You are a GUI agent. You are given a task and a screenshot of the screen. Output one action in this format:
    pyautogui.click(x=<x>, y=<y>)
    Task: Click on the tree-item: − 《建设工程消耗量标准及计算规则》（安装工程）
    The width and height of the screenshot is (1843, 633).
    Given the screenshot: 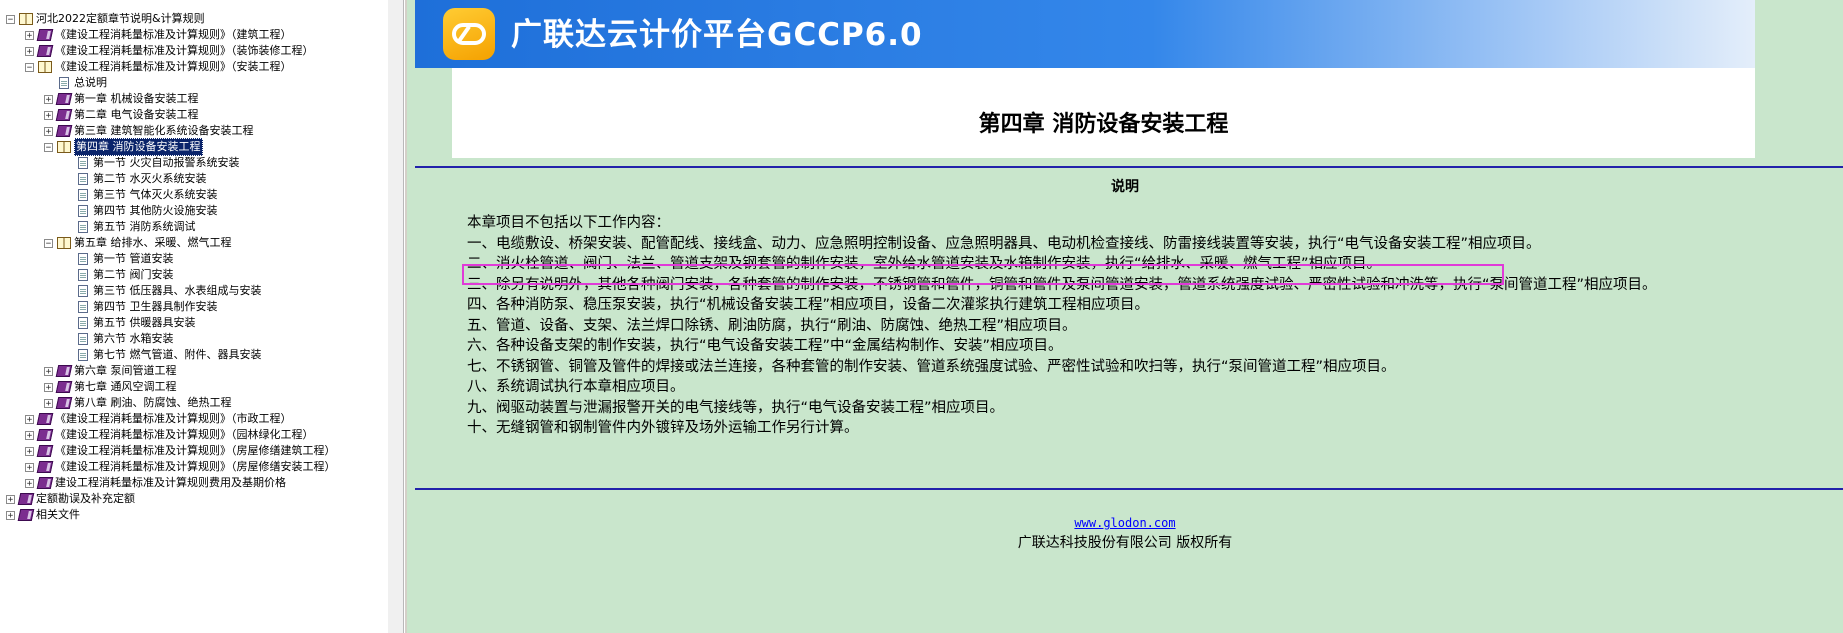 What is the action you would take?
    pyautogui.click(x=158, y=67)
    